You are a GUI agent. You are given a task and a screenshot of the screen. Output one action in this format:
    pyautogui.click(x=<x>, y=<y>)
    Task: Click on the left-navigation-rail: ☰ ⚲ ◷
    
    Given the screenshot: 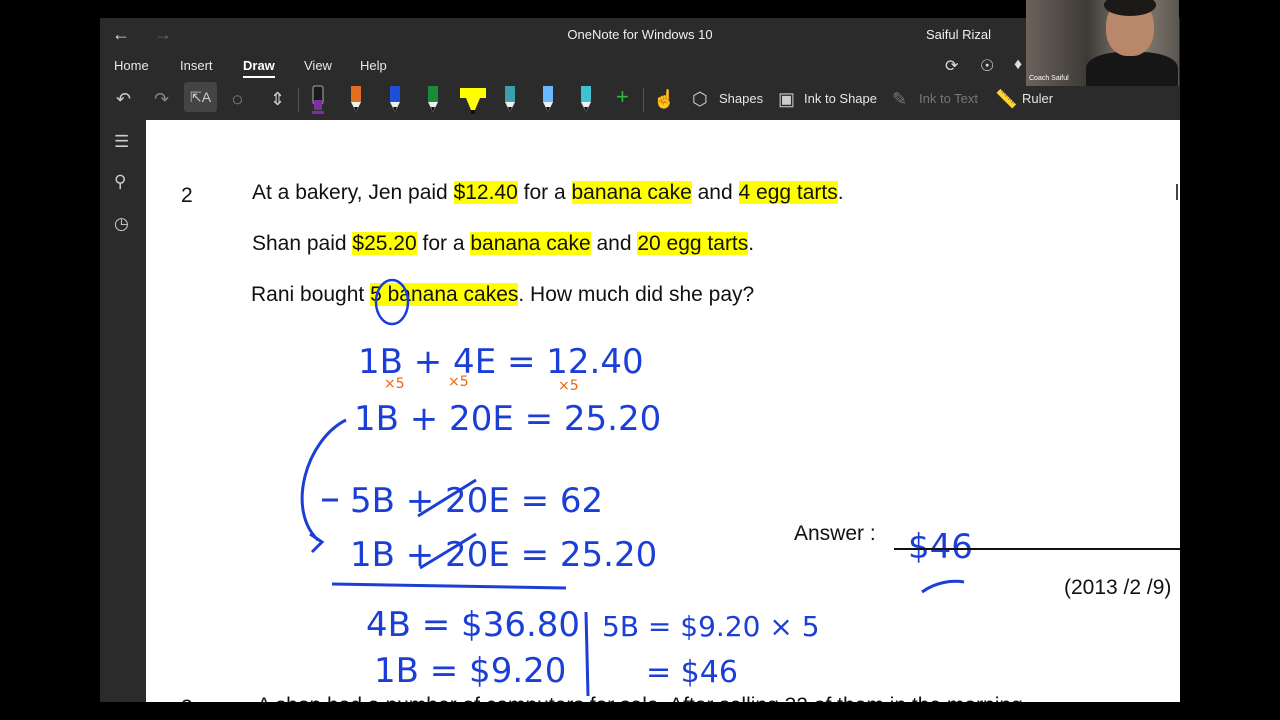 What is the action you would take?
    pyautogui.click(x=123, y=411)
    